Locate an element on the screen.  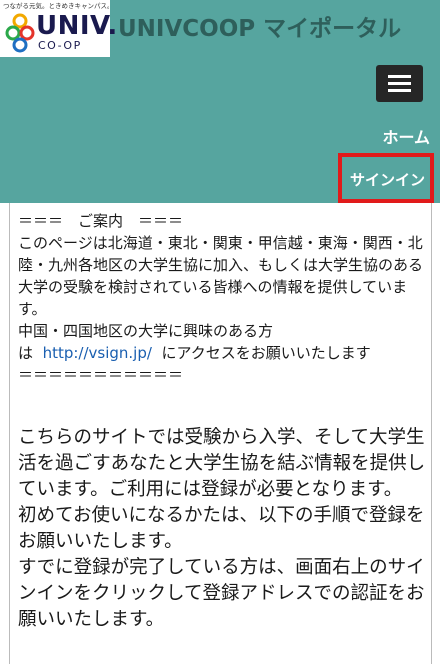
site-title: UNIVCOOP マイポータル is located at coordinates (260, 29).